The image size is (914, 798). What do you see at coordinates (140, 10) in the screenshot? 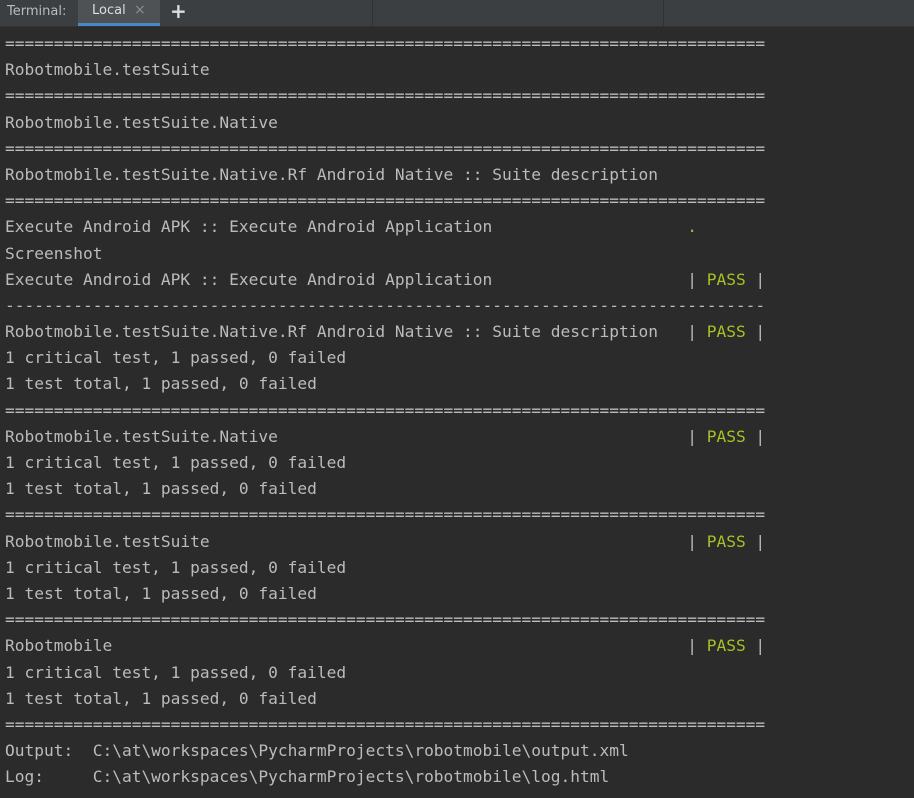
I see `close-icon: ×` at bounding box center [140, 10].